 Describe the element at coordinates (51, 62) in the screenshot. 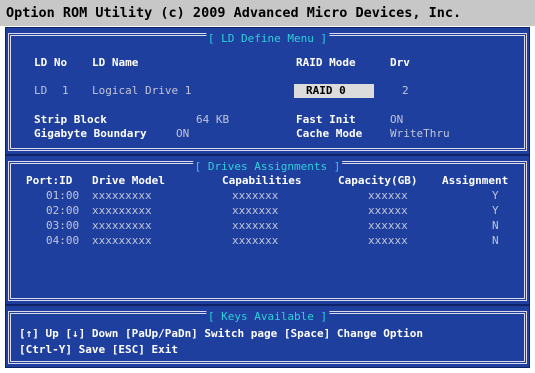

I see `header-ld-no: LD No` at that location.